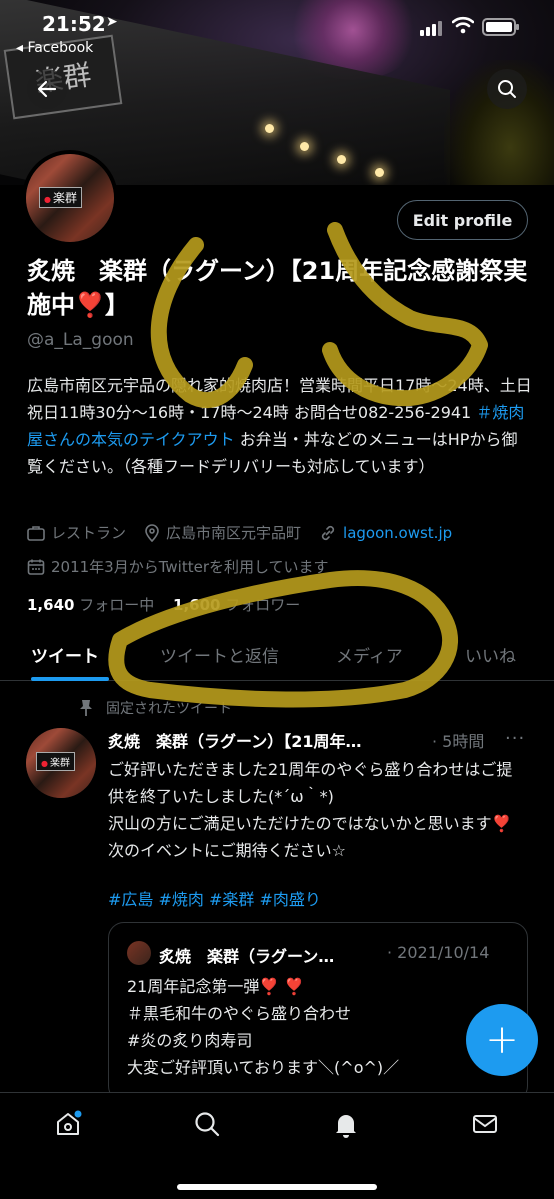  What do you see at coordinates (170, 604) in the screenshot?
I see `follow-stats: 1,640 フォロー中 1,600 フォロワー` at bounding box center [170, 604].